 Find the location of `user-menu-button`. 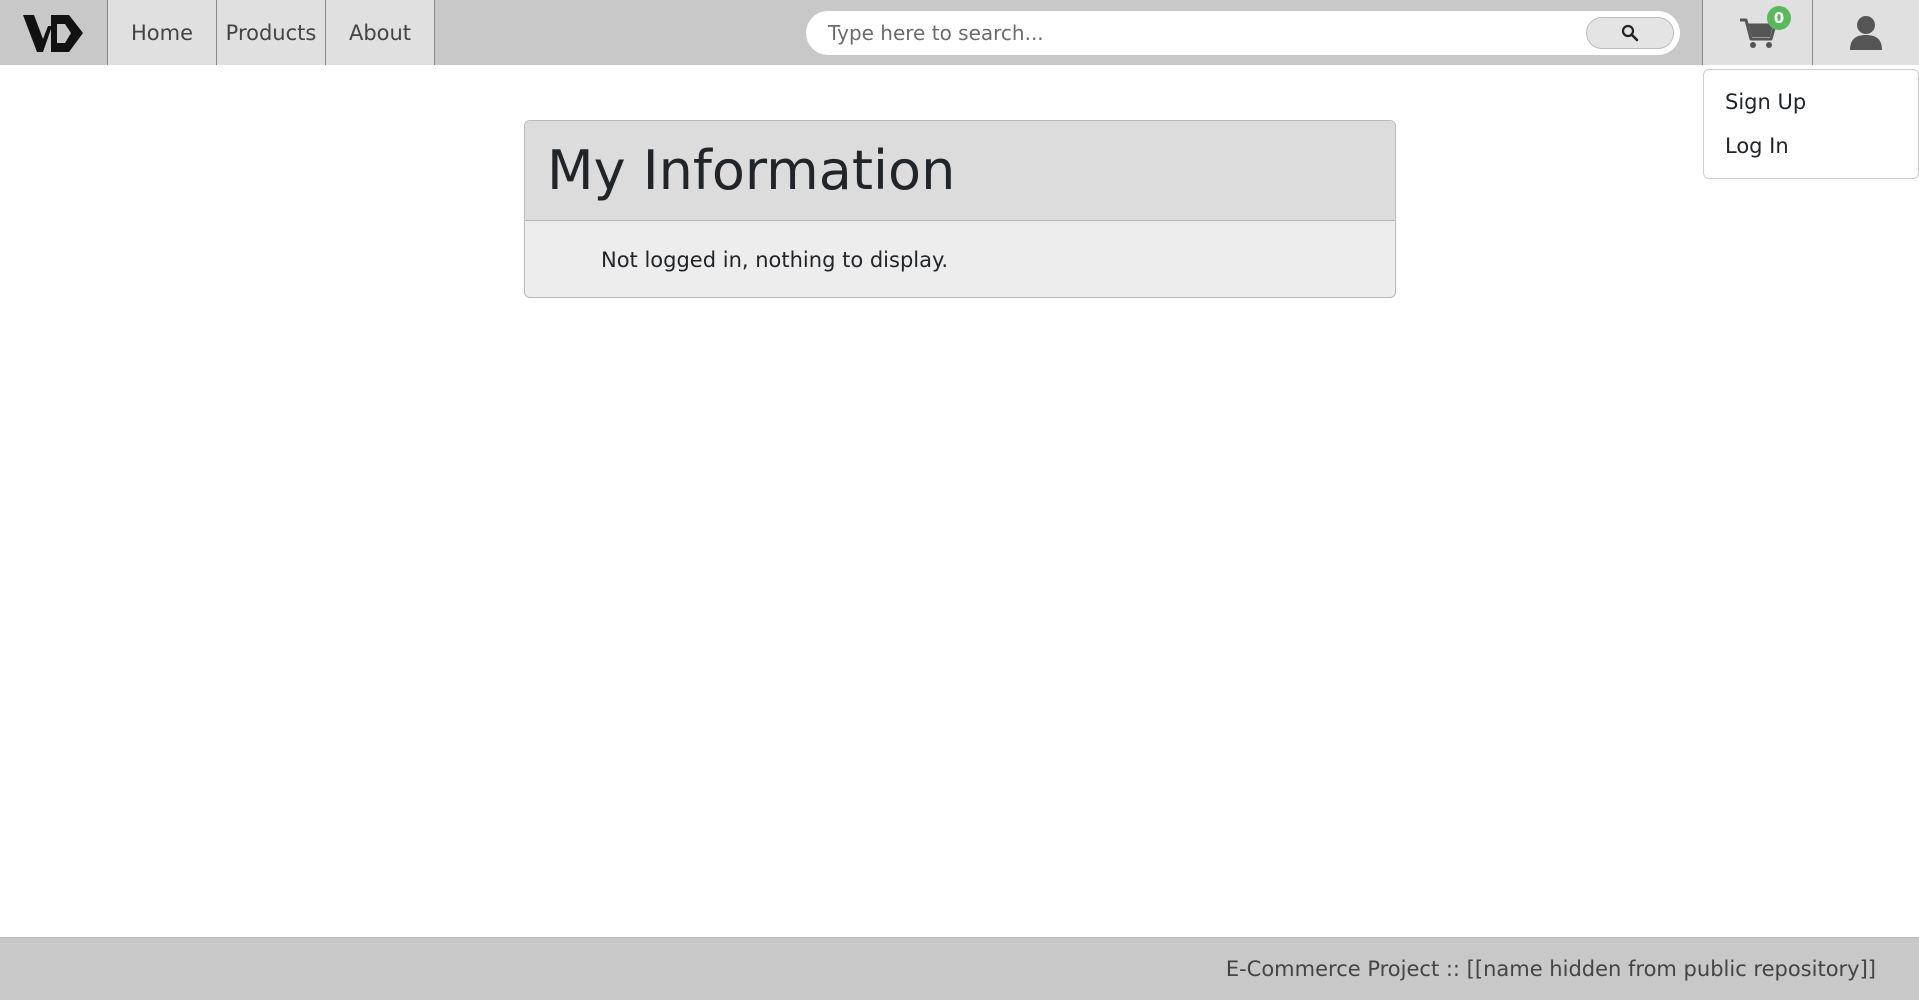

user-menu-button is located at coordinates (1865, 32).